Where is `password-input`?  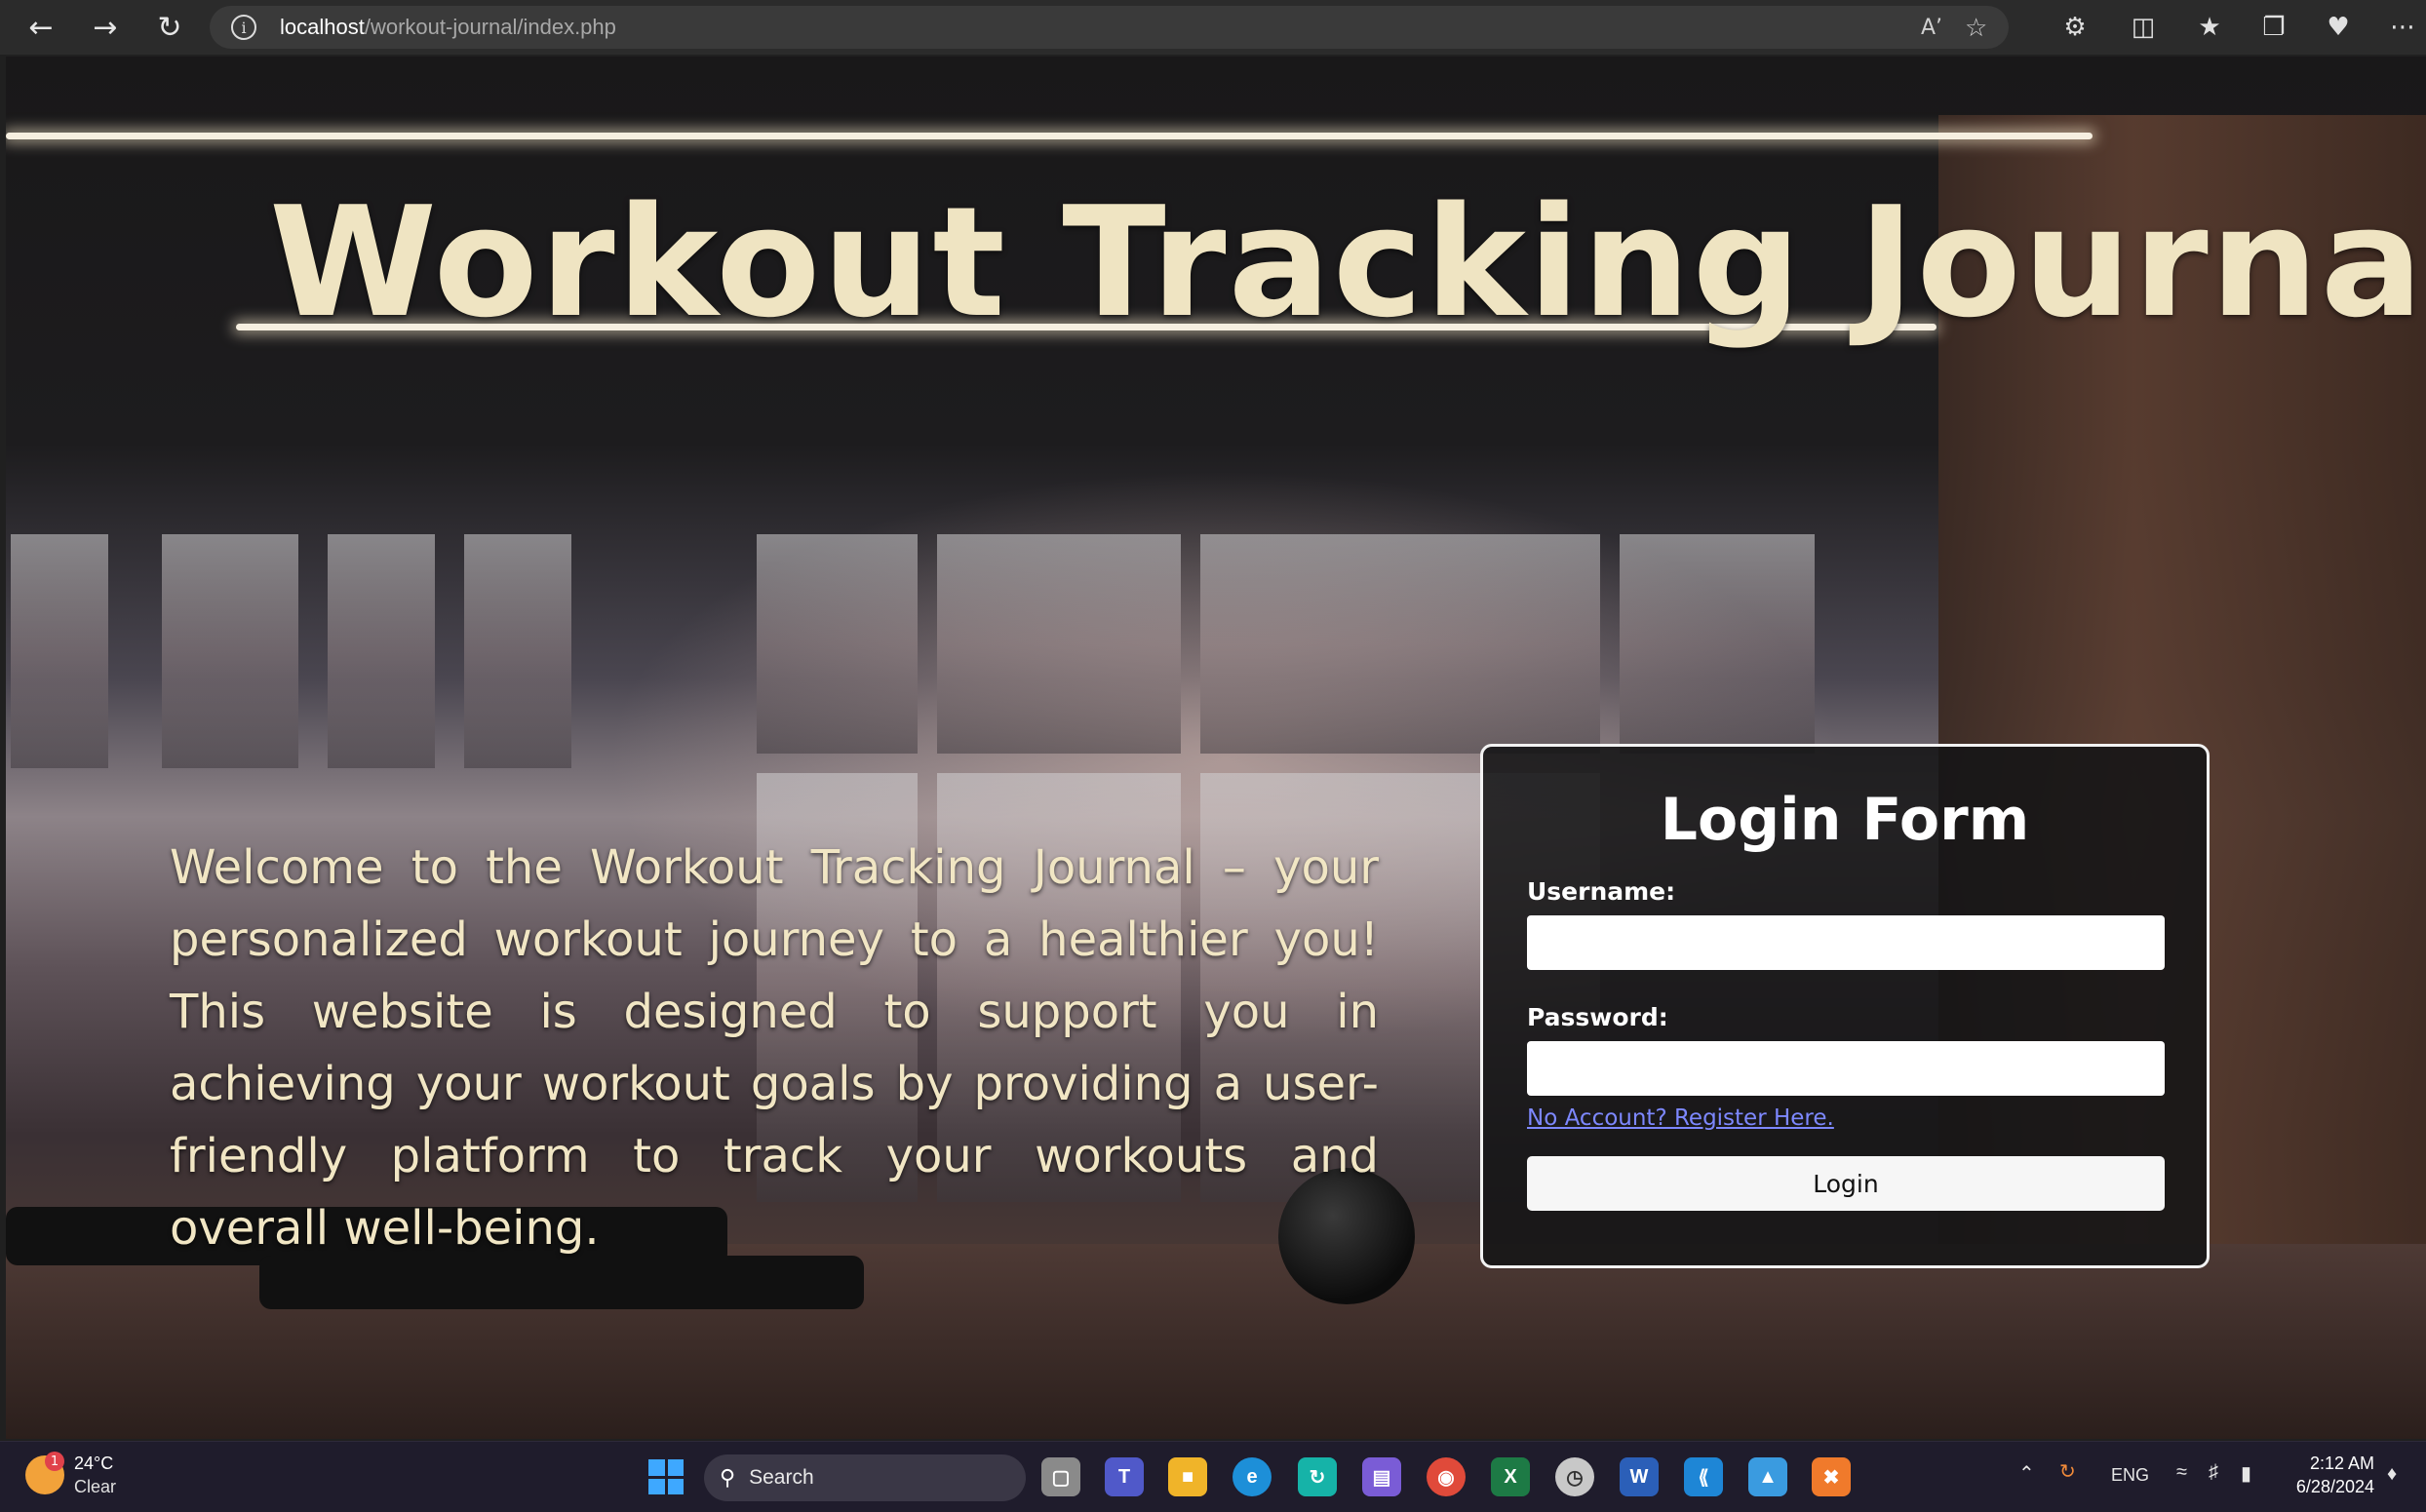 password-input is located at coordinates (1846, 1068).